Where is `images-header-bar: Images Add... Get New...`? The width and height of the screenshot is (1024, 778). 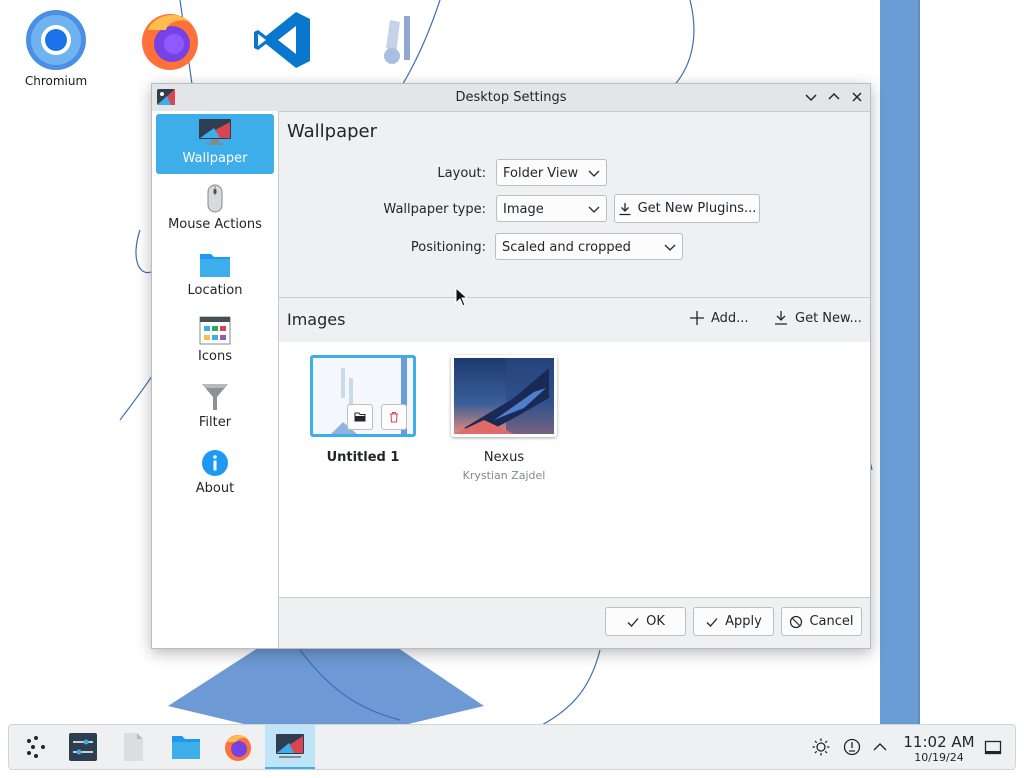
images-header-bar: Images Add... Get New... is located at coordinates (574, 320).